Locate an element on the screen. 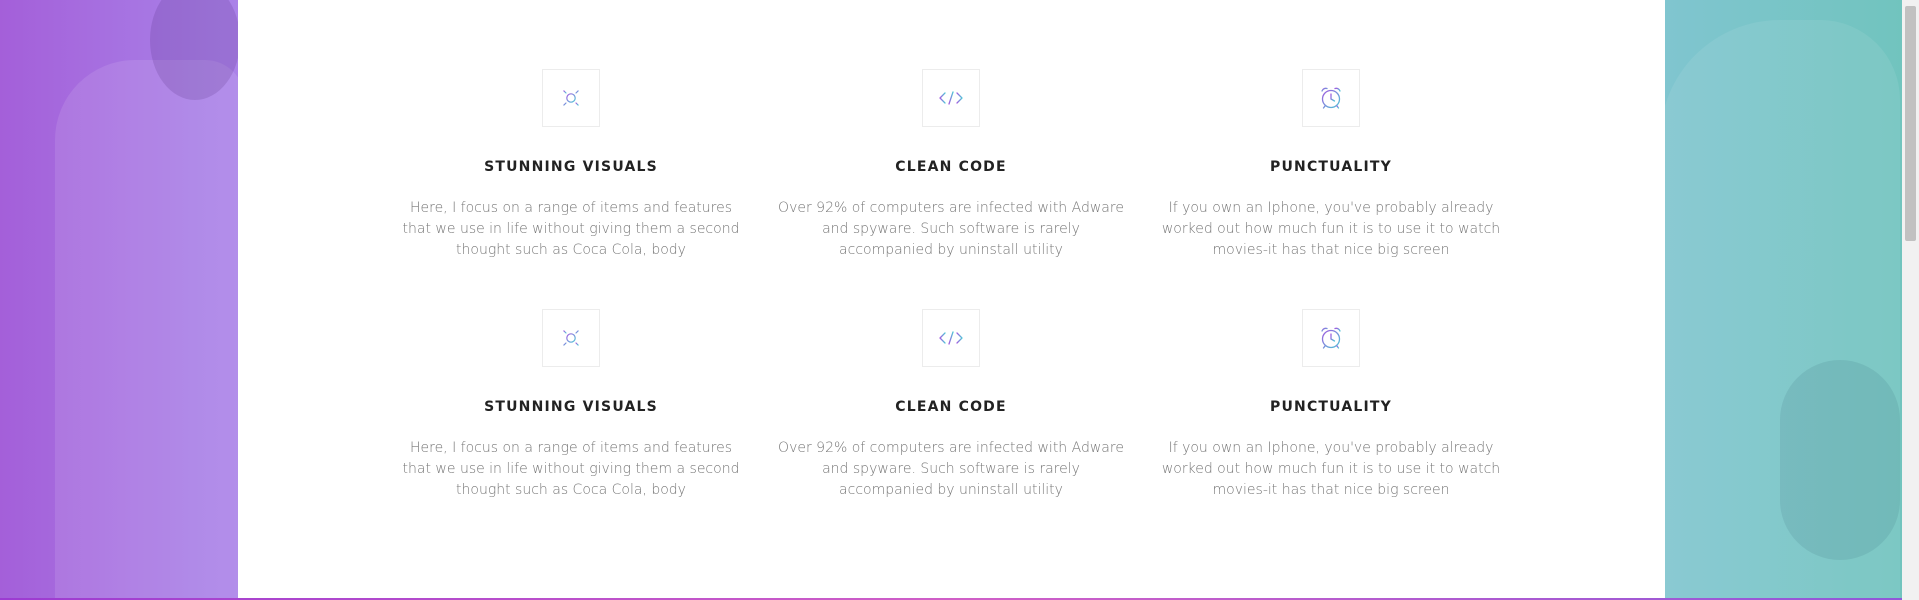 The height and width of the screenshot is (600, 1919). background-photo-right-detail is located at coordinates (1840, 460).